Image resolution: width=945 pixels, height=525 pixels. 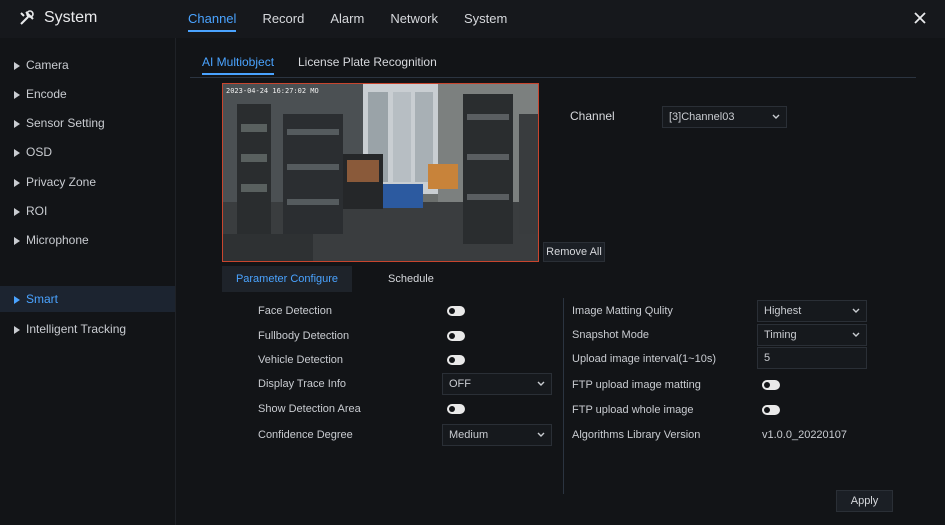 What do you see at coordinates (780, 335) in the screenshot?
I see `snapshot-mode-value: Timing` at bounding box center [780, 335].